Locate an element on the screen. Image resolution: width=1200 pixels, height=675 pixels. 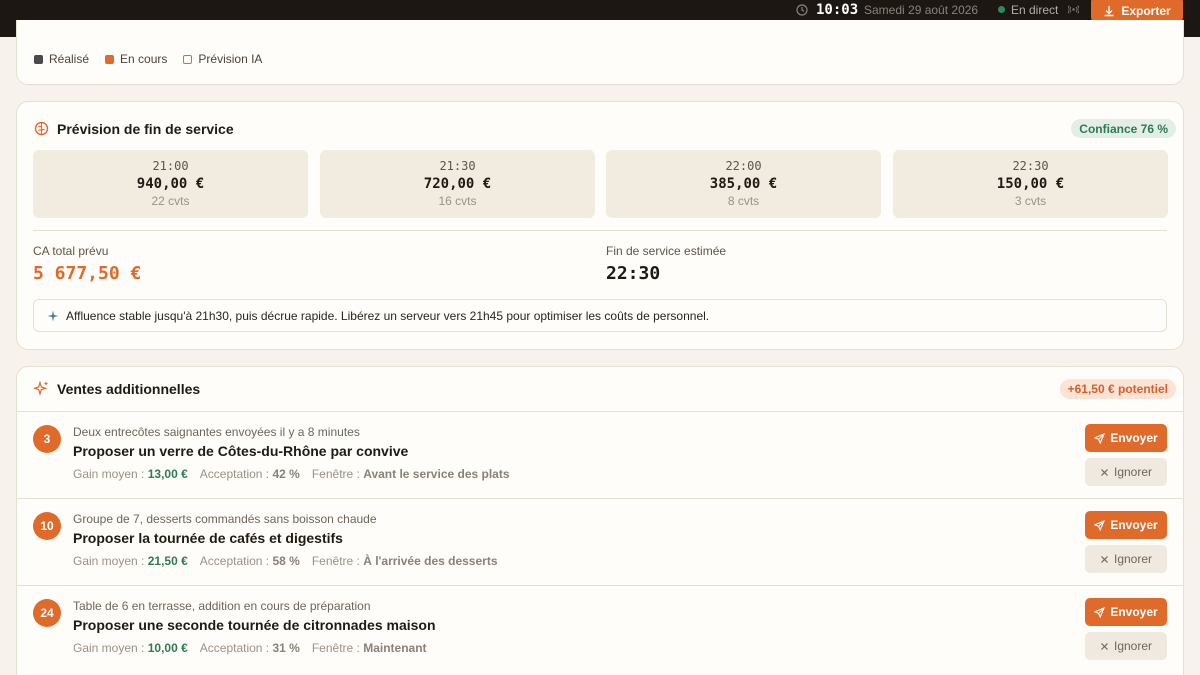
download-icon is located at coordinates (1109, 11).